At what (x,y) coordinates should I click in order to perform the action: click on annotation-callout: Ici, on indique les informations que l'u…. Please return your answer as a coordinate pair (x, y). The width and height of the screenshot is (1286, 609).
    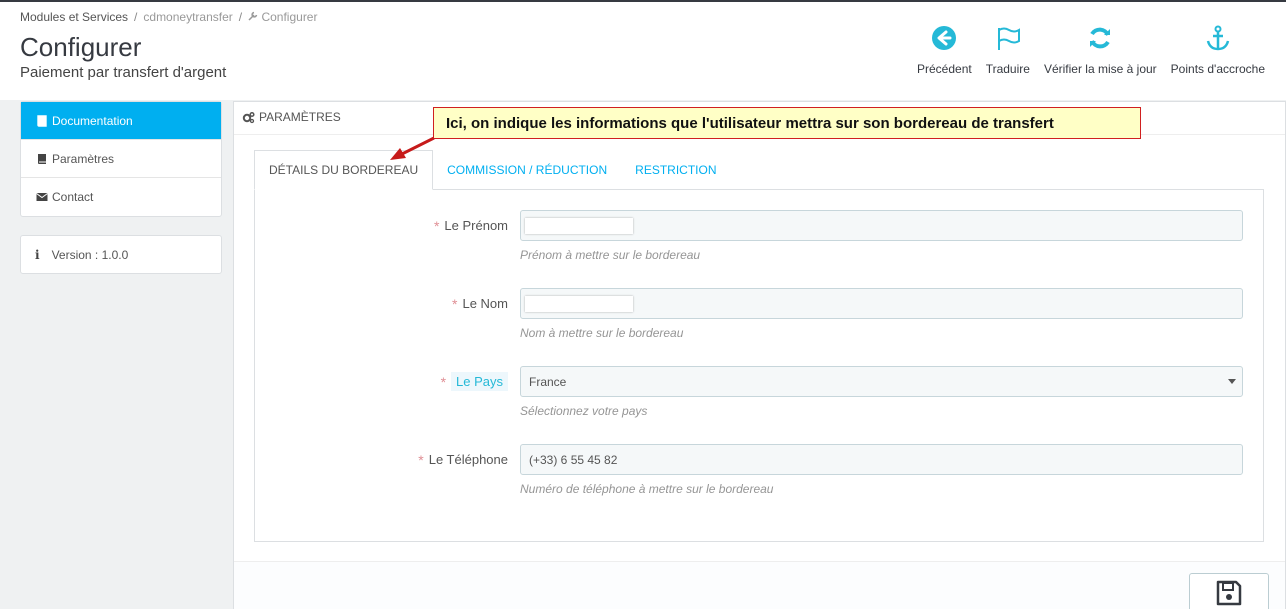
    Looking at the image, I should click on (787, 123).